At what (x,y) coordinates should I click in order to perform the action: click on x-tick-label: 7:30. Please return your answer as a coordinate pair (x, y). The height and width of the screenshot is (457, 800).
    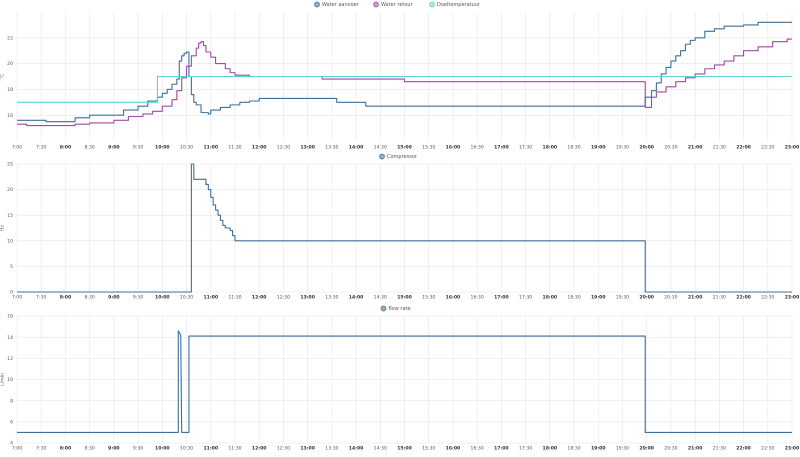
    Looking at the image, I should click on (41, 298).